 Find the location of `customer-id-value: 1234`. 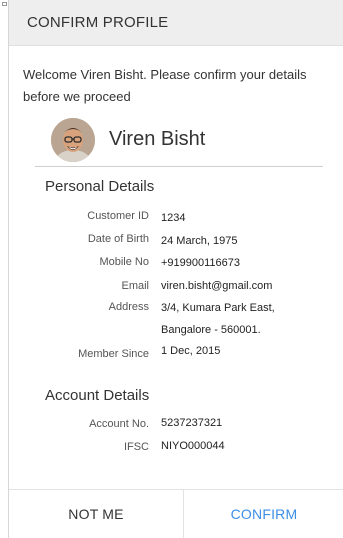

customer-id-value: 1234 is located at coordinates (173, 218).